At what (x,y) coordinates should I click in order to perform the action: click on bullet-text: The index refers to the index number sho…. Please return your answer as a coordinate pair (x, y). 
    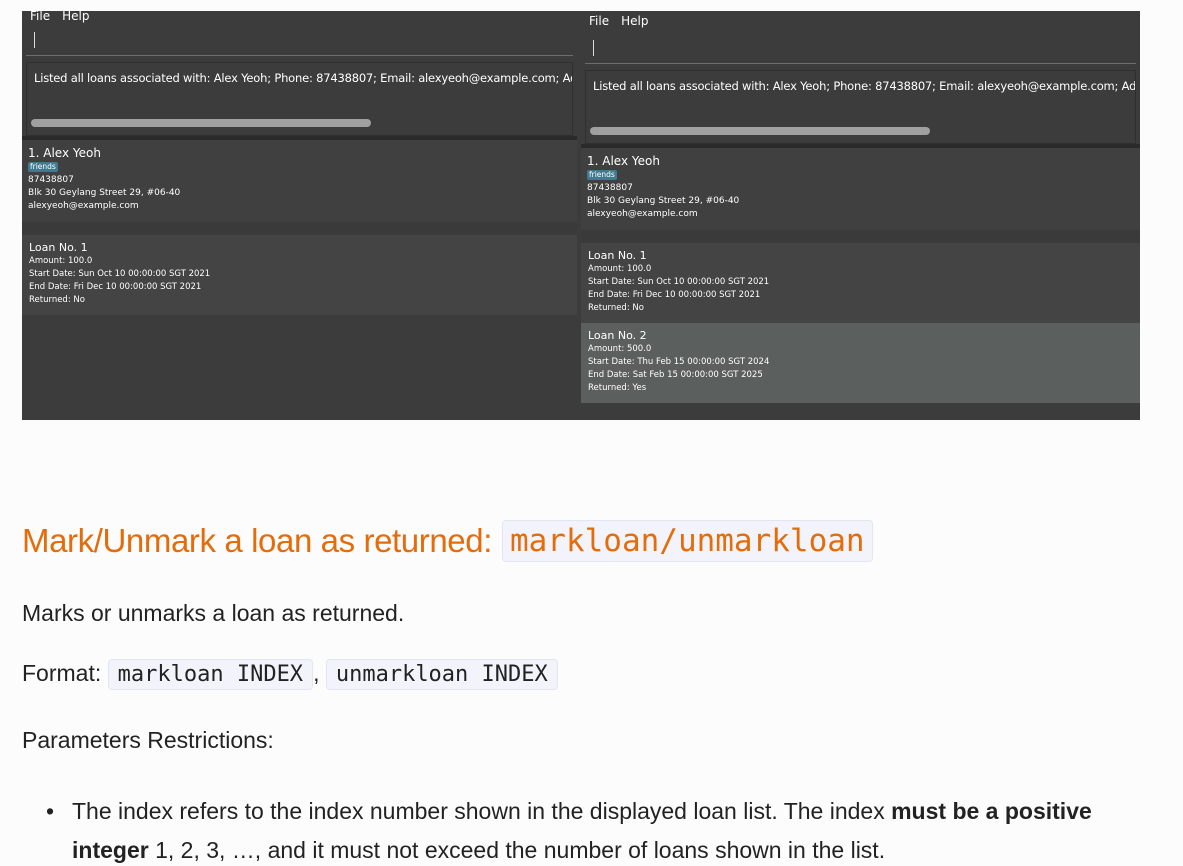
    Looking at the image, I should click on (609, 829).